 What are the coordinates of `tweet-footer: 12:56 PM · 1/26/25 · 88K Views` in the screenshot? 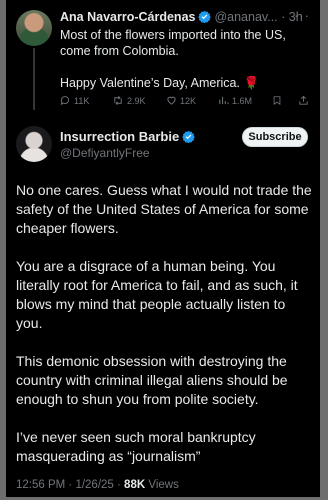 It's located at (97, 485).